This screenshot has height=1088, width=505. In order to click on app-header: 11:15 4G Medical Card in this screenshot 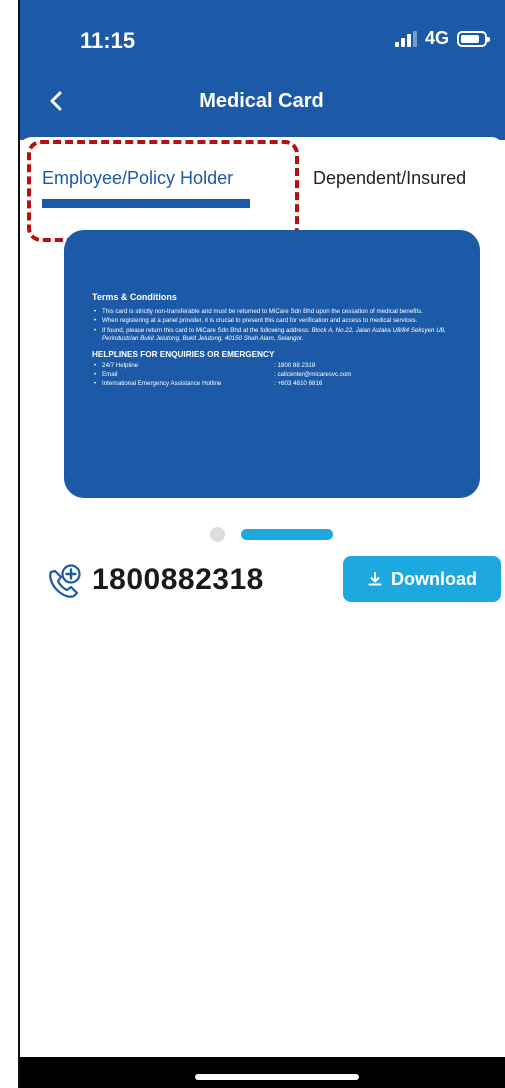, I will do `click(261, 70)`.